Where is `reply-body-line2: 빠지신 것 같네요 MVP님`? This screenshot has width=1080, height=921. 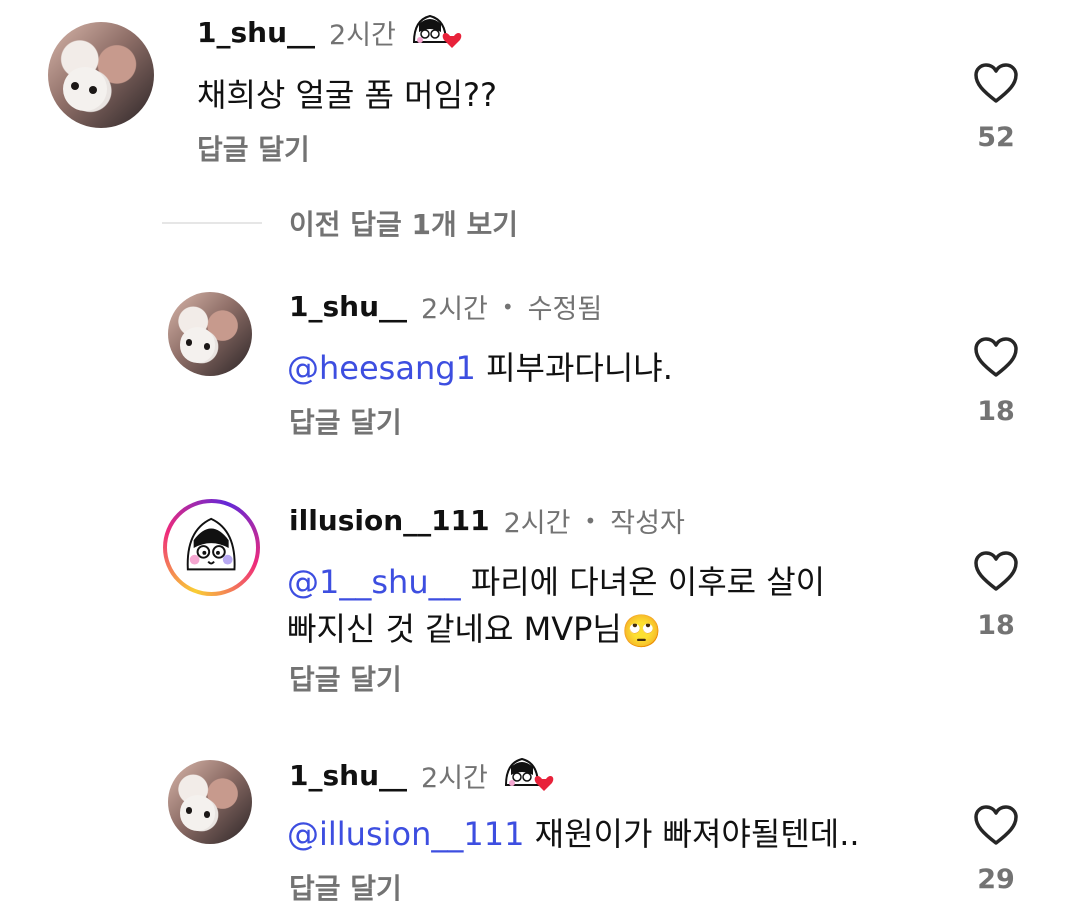
reply-body-line2: 빠지신 것 같네요 MVP님 is located at coordinates (454, 629).